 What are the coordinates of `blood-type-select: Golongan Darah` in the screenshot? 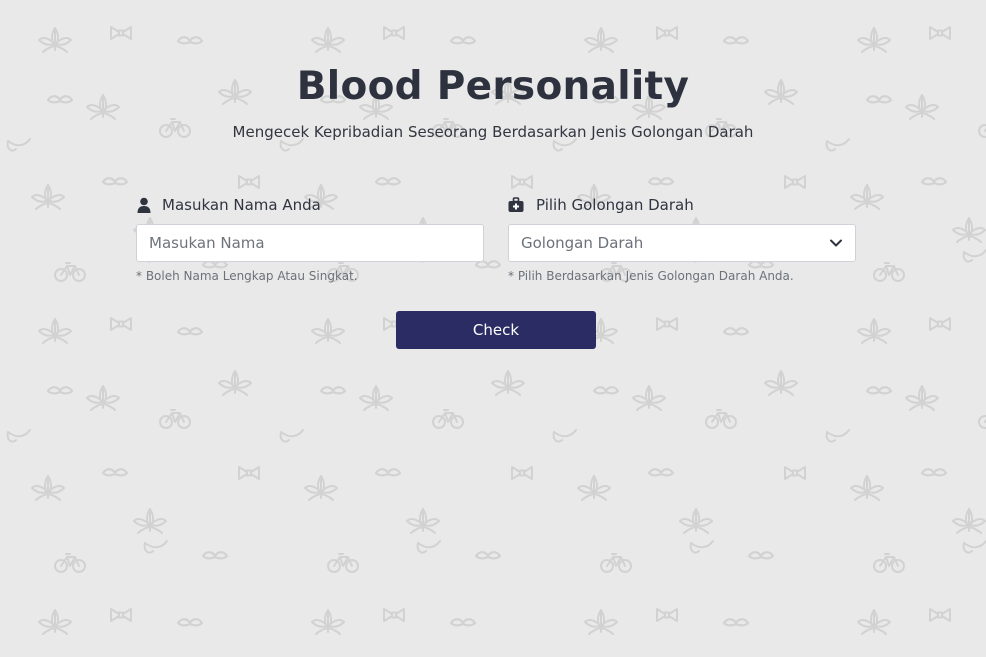 It's located at (682, 243).